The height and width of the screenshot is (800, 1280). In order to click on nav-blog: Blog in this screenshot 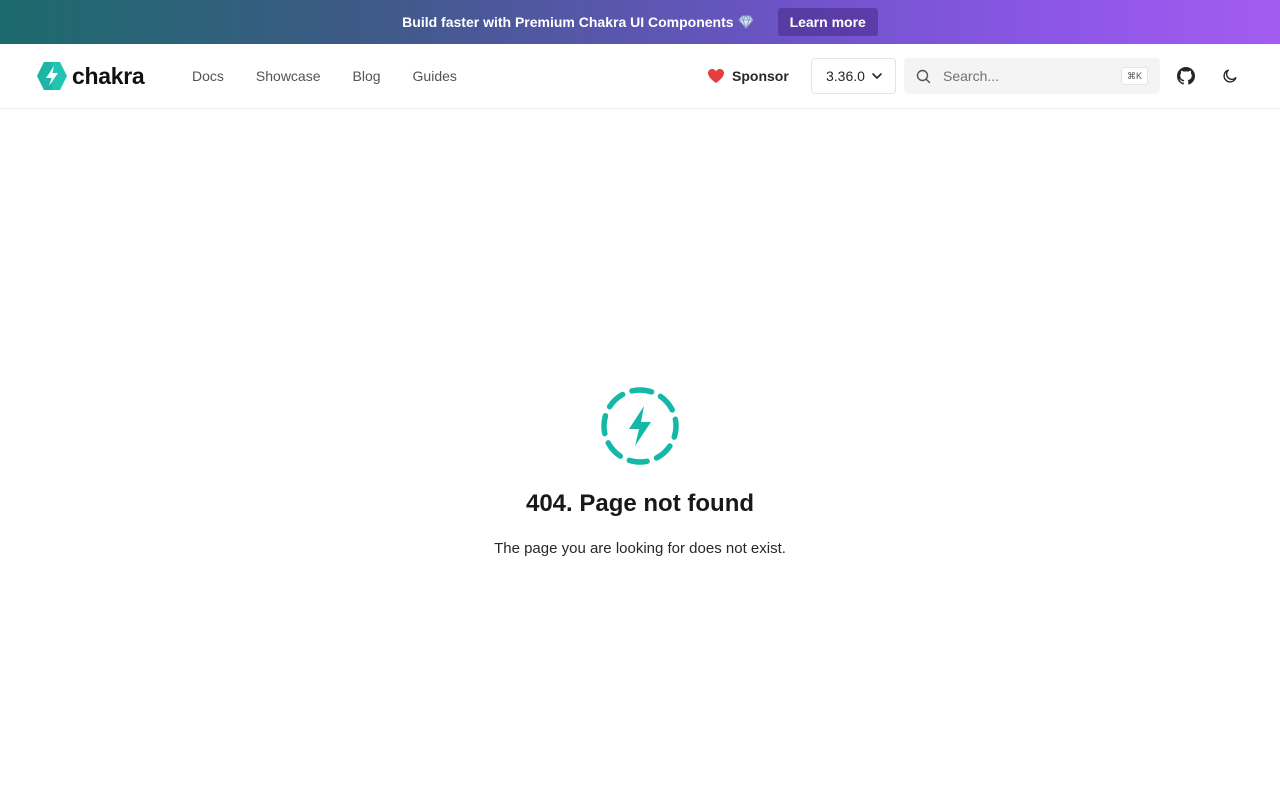, I will do `click(367, 76)`.